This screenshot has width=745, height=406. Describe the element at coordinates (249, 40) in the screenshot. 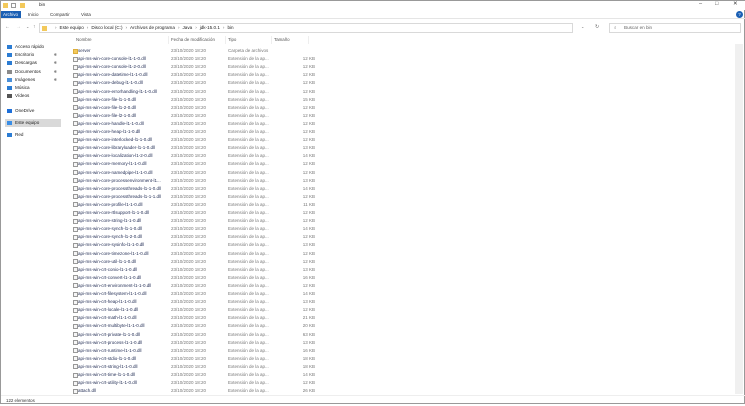

I see `column-header-type: Tipo` at that location.